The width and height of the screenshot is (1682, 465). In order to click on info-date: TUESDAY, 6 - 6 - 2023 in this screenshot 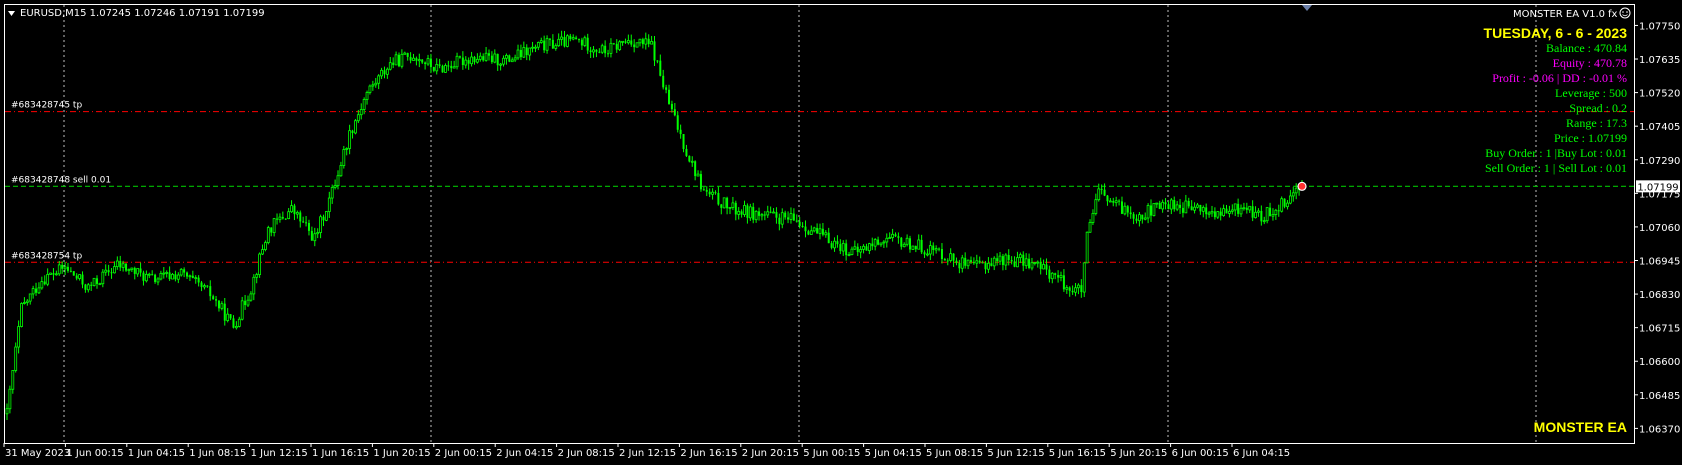, I will do `click(1556, 33)`.